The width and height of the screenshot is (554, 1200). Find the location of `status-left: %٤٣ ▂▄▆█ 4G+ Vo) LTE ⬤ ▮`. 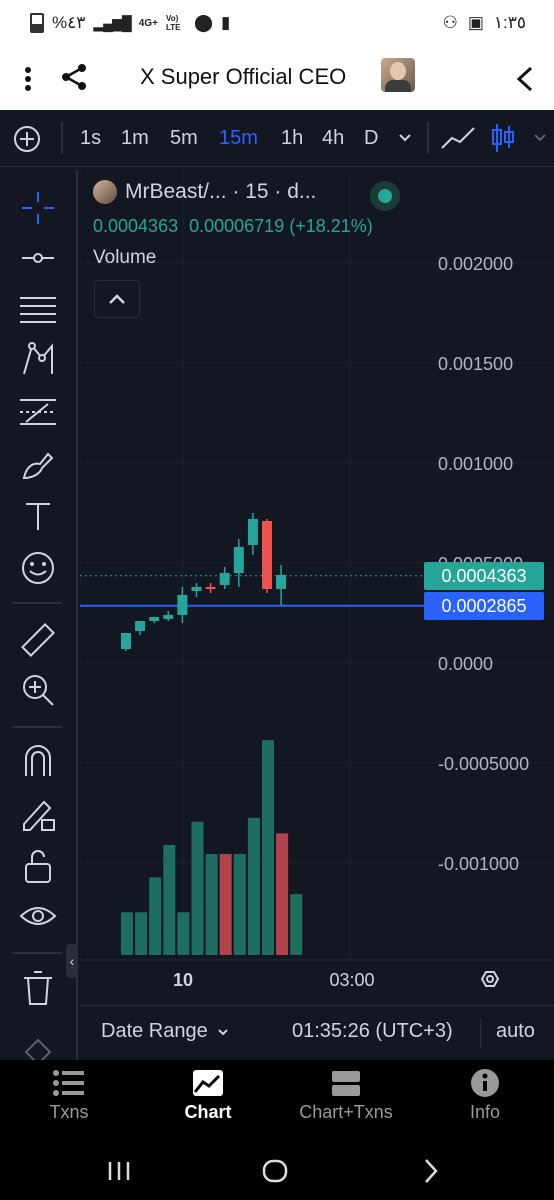

status-left: %٤٣ ▂▄▆█ 4G+ Vo) LTE ⬤ ▮ is located at coordinates (130, 23).